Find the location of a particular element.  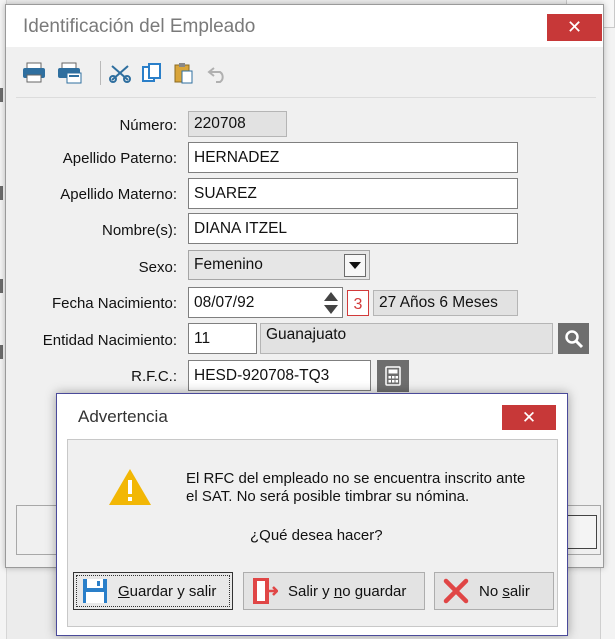

paste-button is located at coordinates (184, 73).